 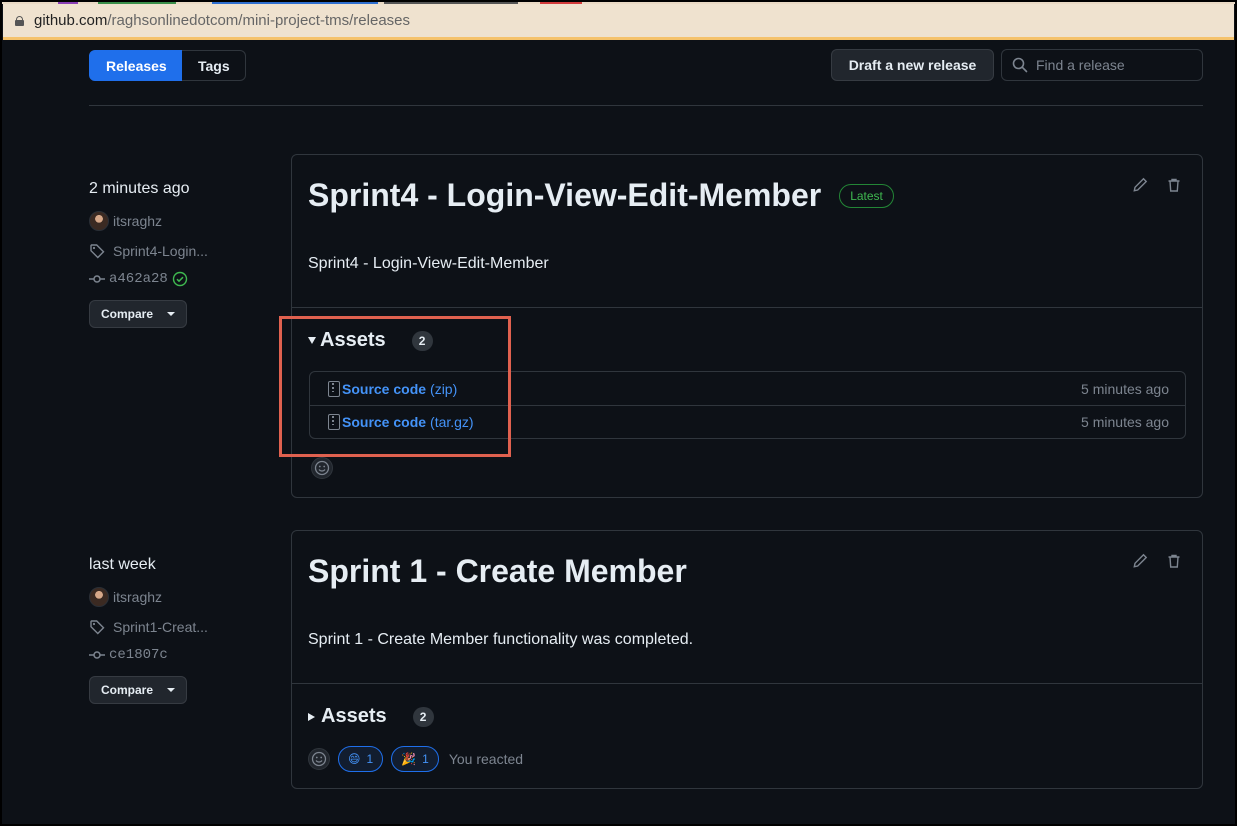 I want to click on release-title: Sprint 1 - Create Member, so click(x=497, y=571).